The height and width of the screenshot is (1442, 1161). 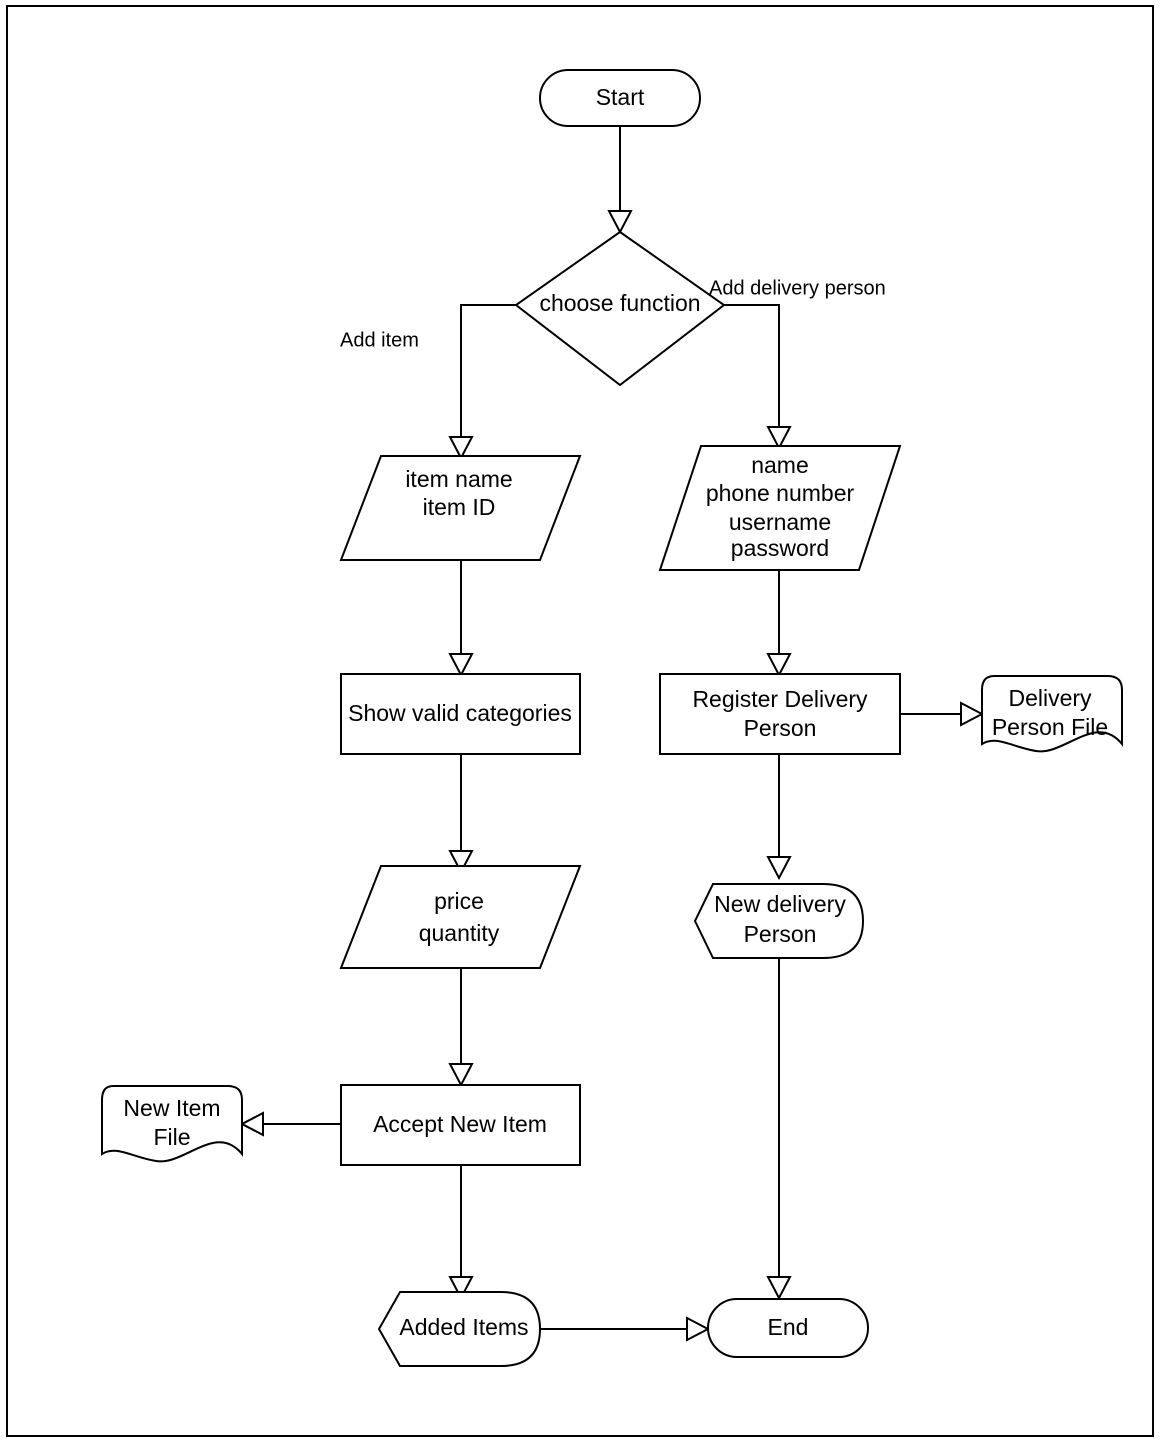 I want to click on price-quantity-label-line1: price, so click(x=459, y=901).